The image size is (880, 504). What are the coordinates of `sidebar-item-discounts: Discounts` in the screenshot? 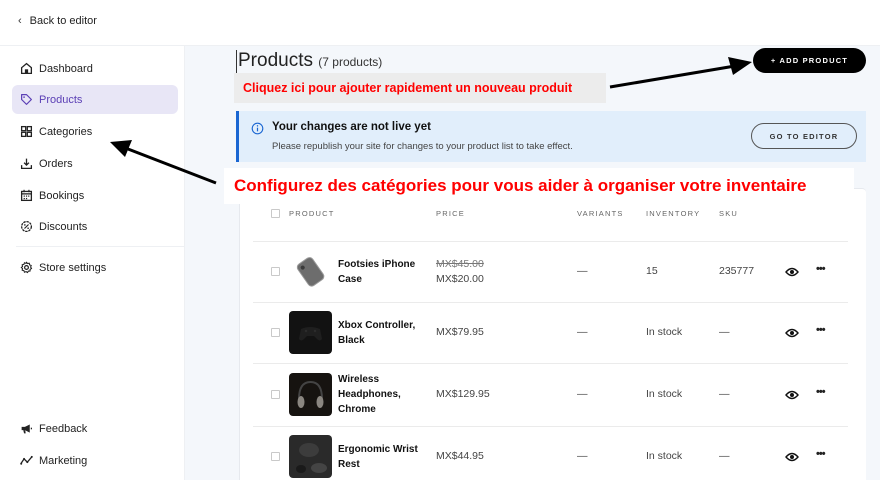 It's located at (95, 226).